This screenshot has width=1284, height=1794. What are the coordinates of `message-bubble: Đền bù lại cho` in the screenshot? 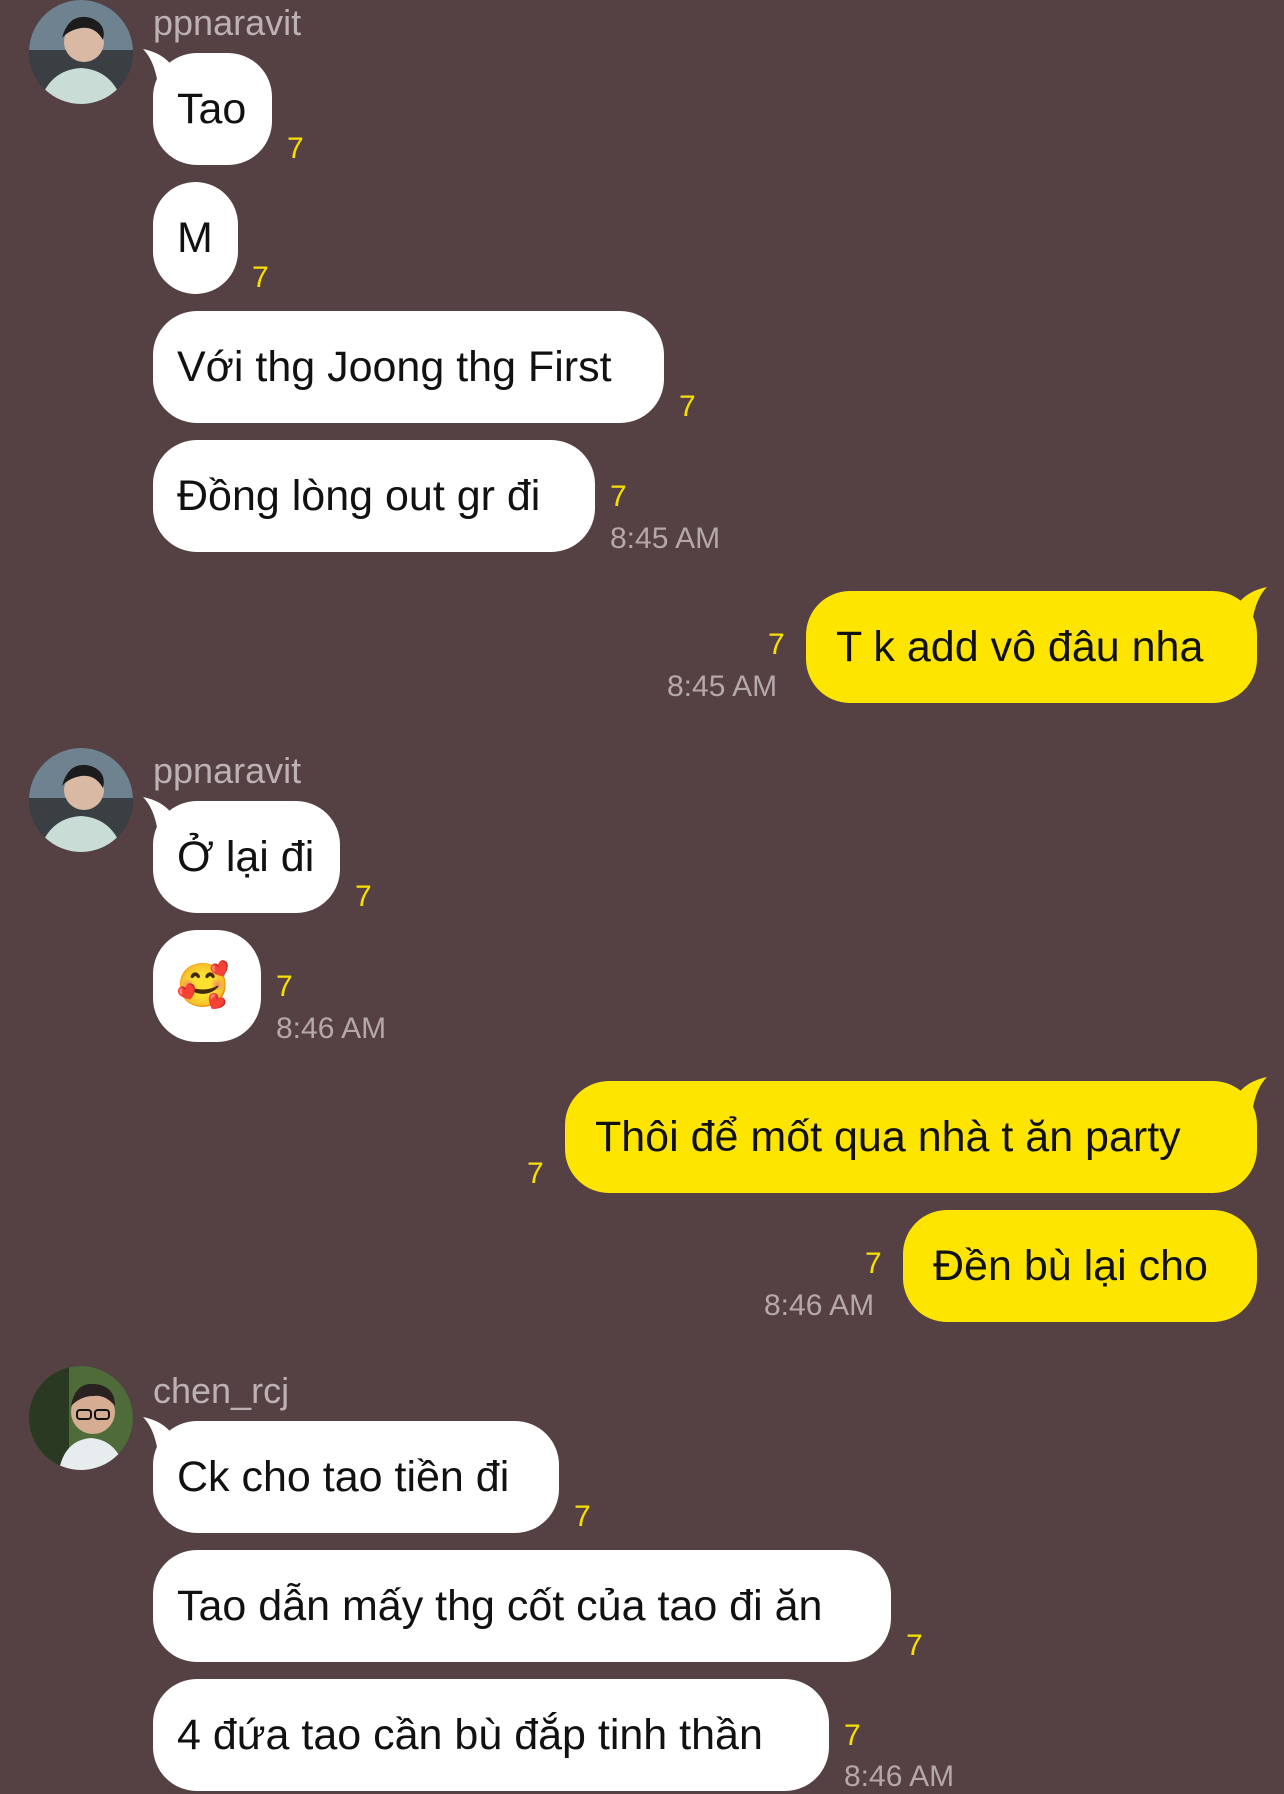 It's located at (1080, 1266).